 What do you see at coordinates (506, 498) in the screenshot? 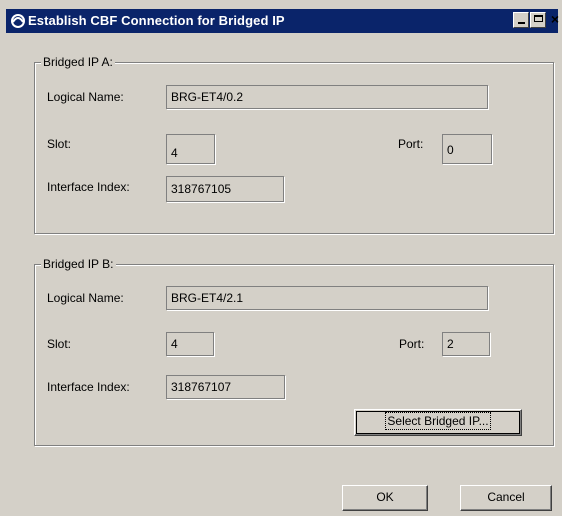
I see `cancel-button: Cancel` at bounding box center [506, 498].